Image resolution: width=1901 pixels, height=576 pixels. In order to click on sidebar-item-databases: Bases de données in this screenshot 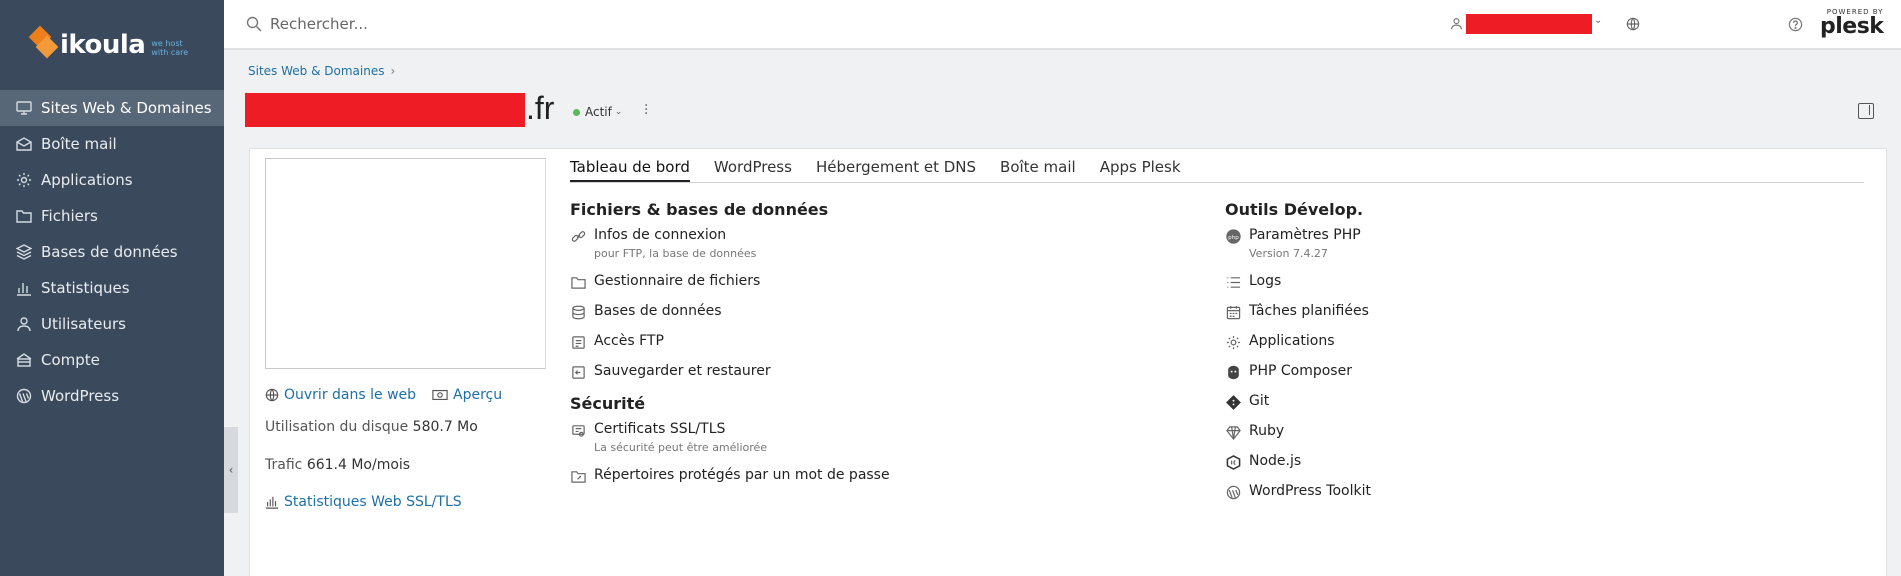, I will do `click(112, 252)`.